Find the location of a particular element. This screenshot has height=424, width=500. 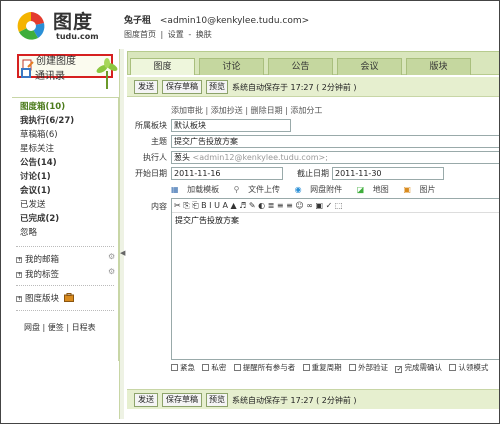

netdisk-link: 网盘 is located at coordinates (32, 327).